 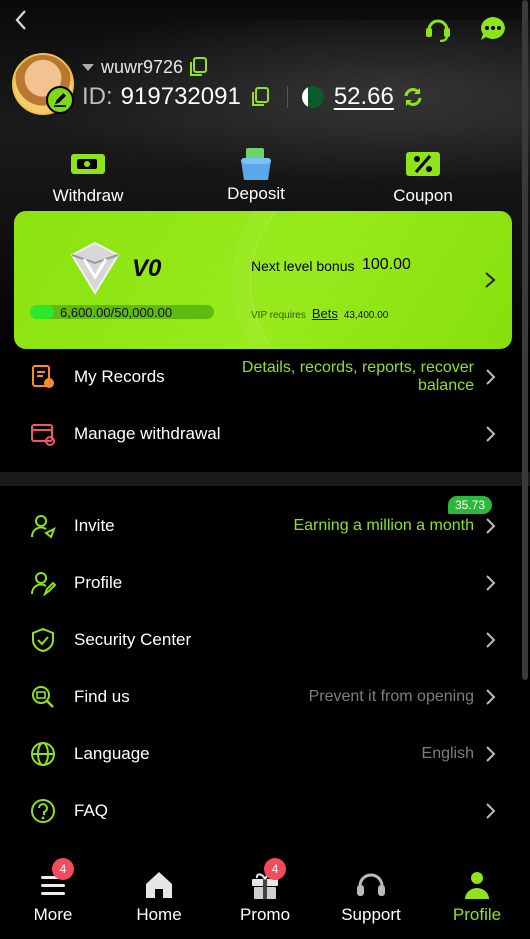 What do you see at coordinates (477, 885) in the screenshot?
I see `user-icon` at bounding box center [477, 885].